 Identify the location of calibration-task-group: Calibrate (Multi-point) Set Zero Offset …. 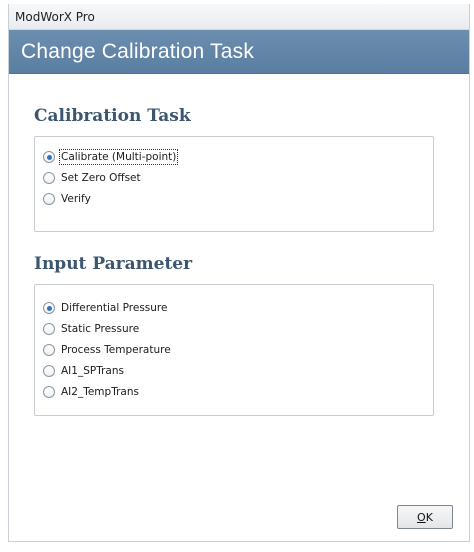
(234, 184).